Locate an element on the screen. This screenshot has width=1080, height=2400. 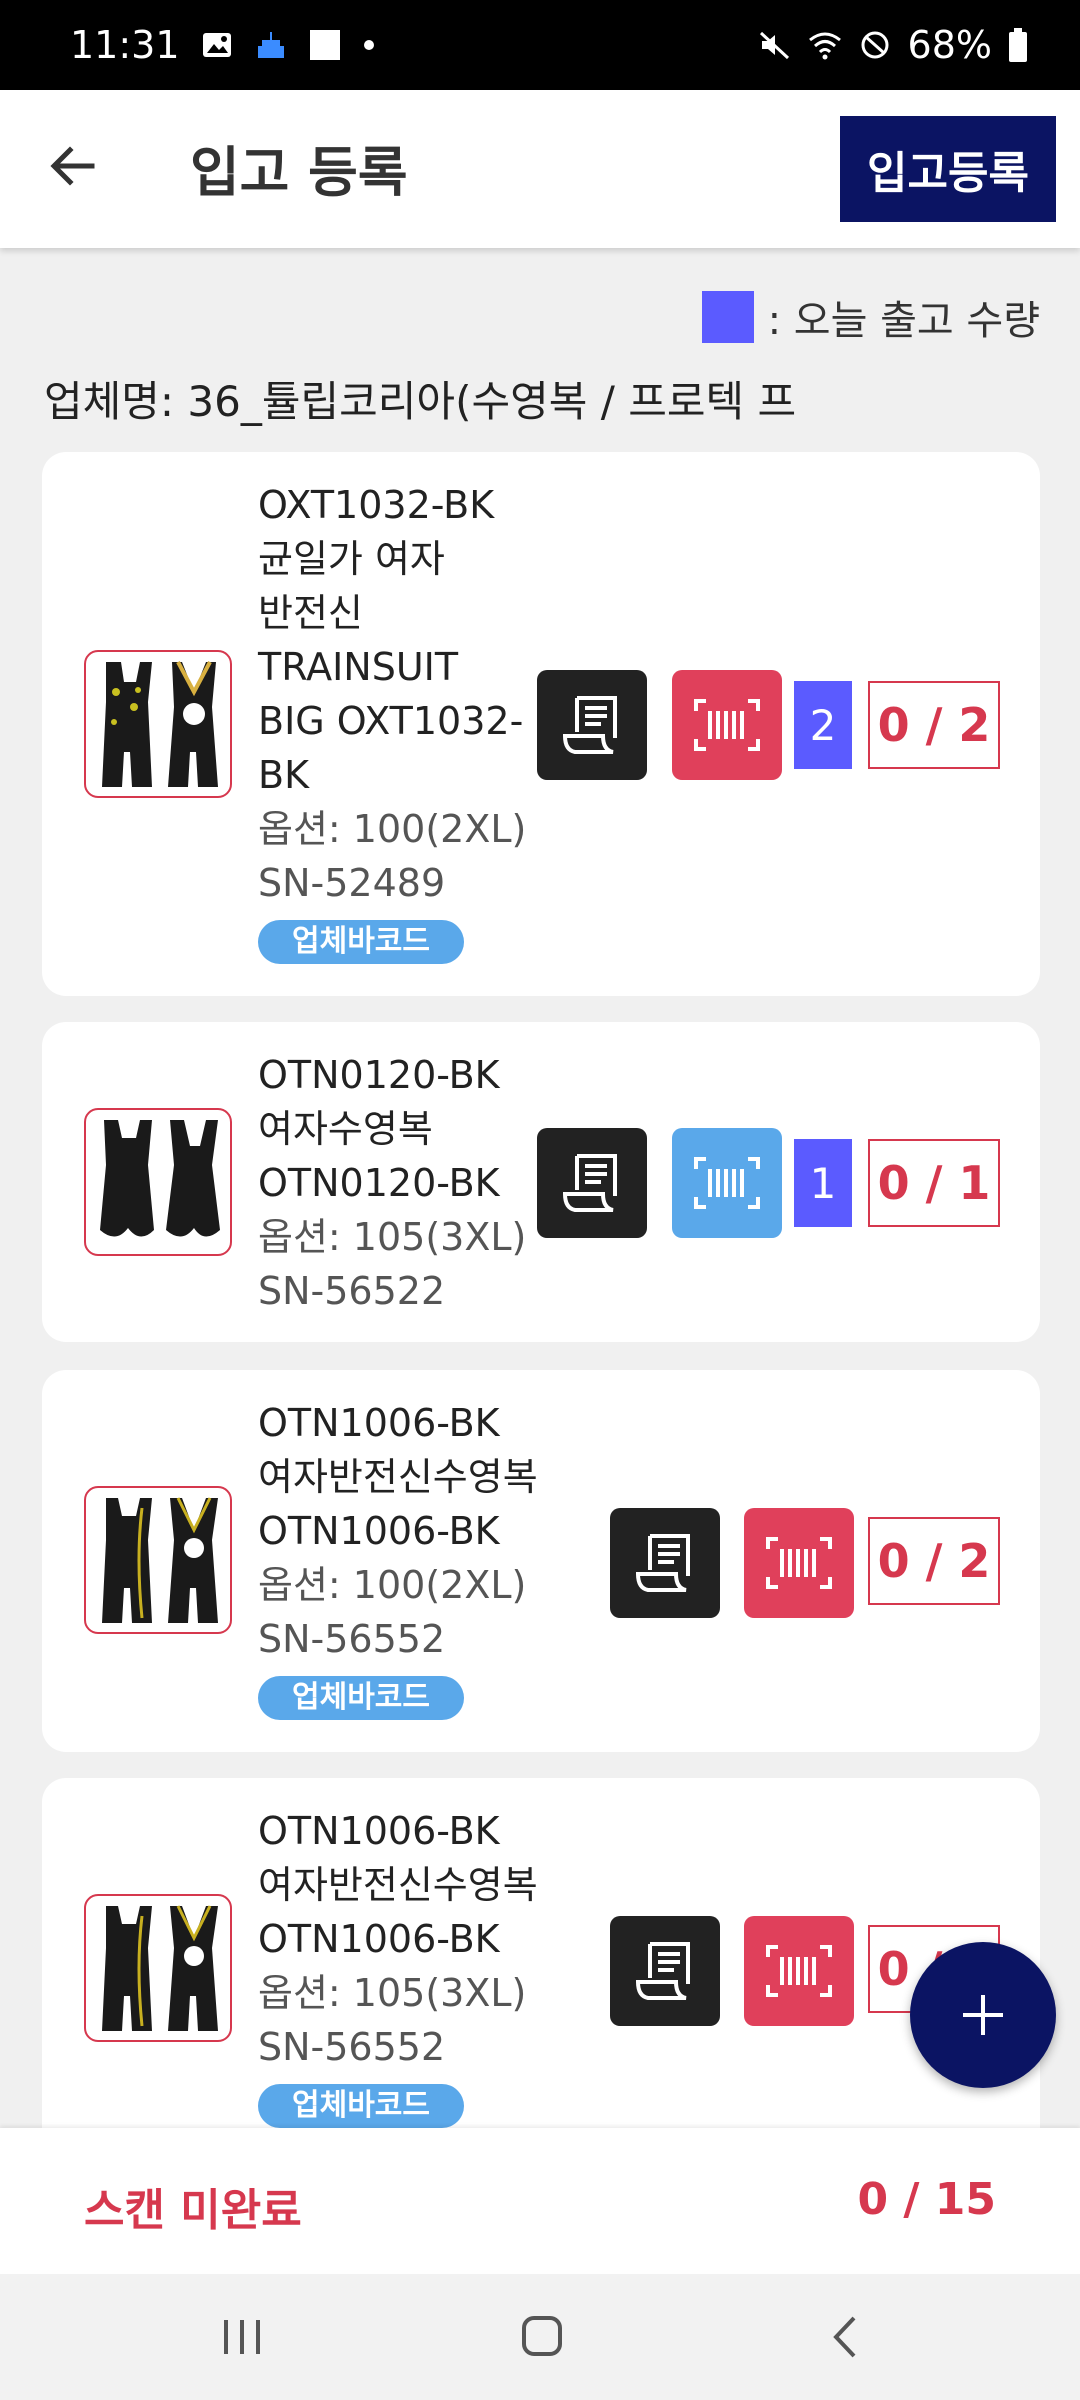
battery-icon is located at coordinates (1018, 45).